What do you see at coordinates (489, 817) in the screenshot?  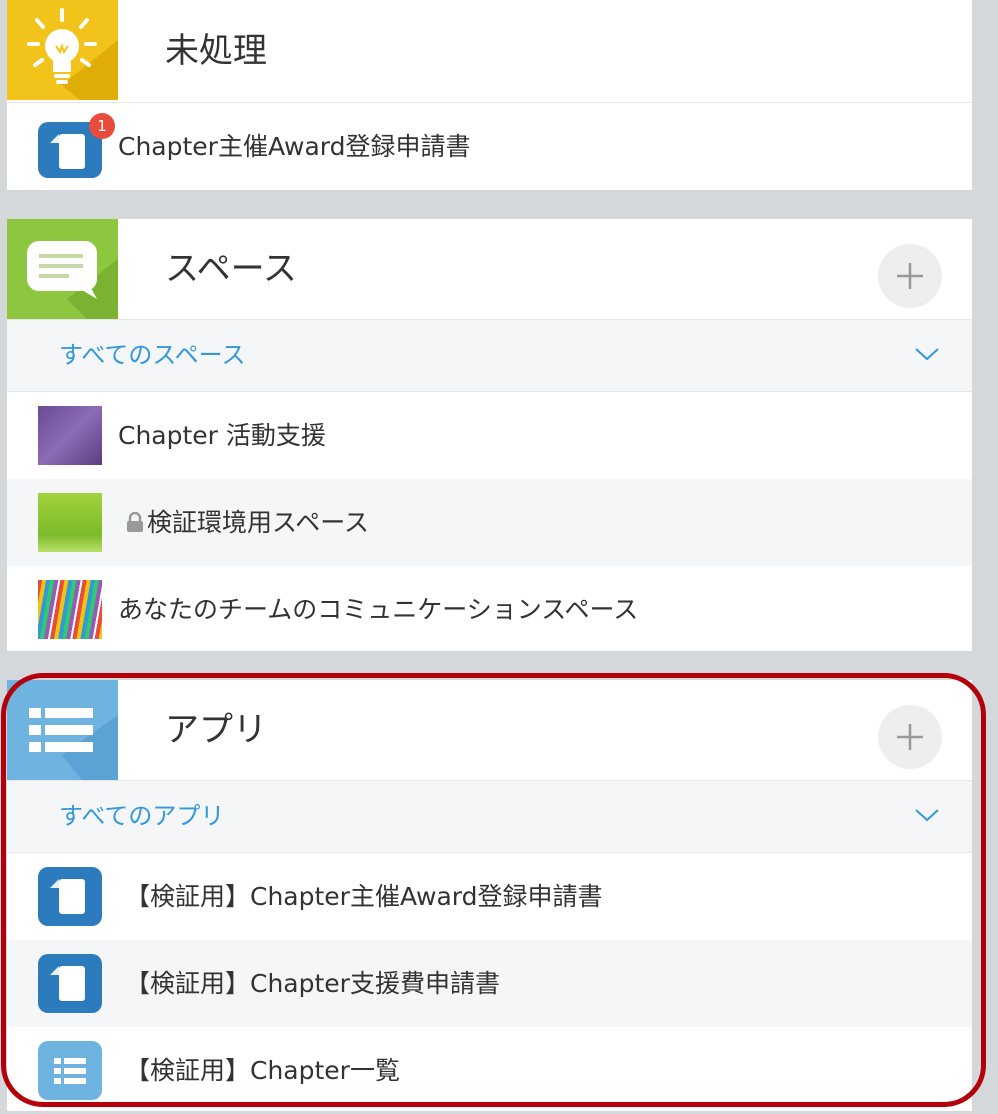 I see `apps-filter-dropdown: すべてのアプリ` at bounding box center [489, 817].